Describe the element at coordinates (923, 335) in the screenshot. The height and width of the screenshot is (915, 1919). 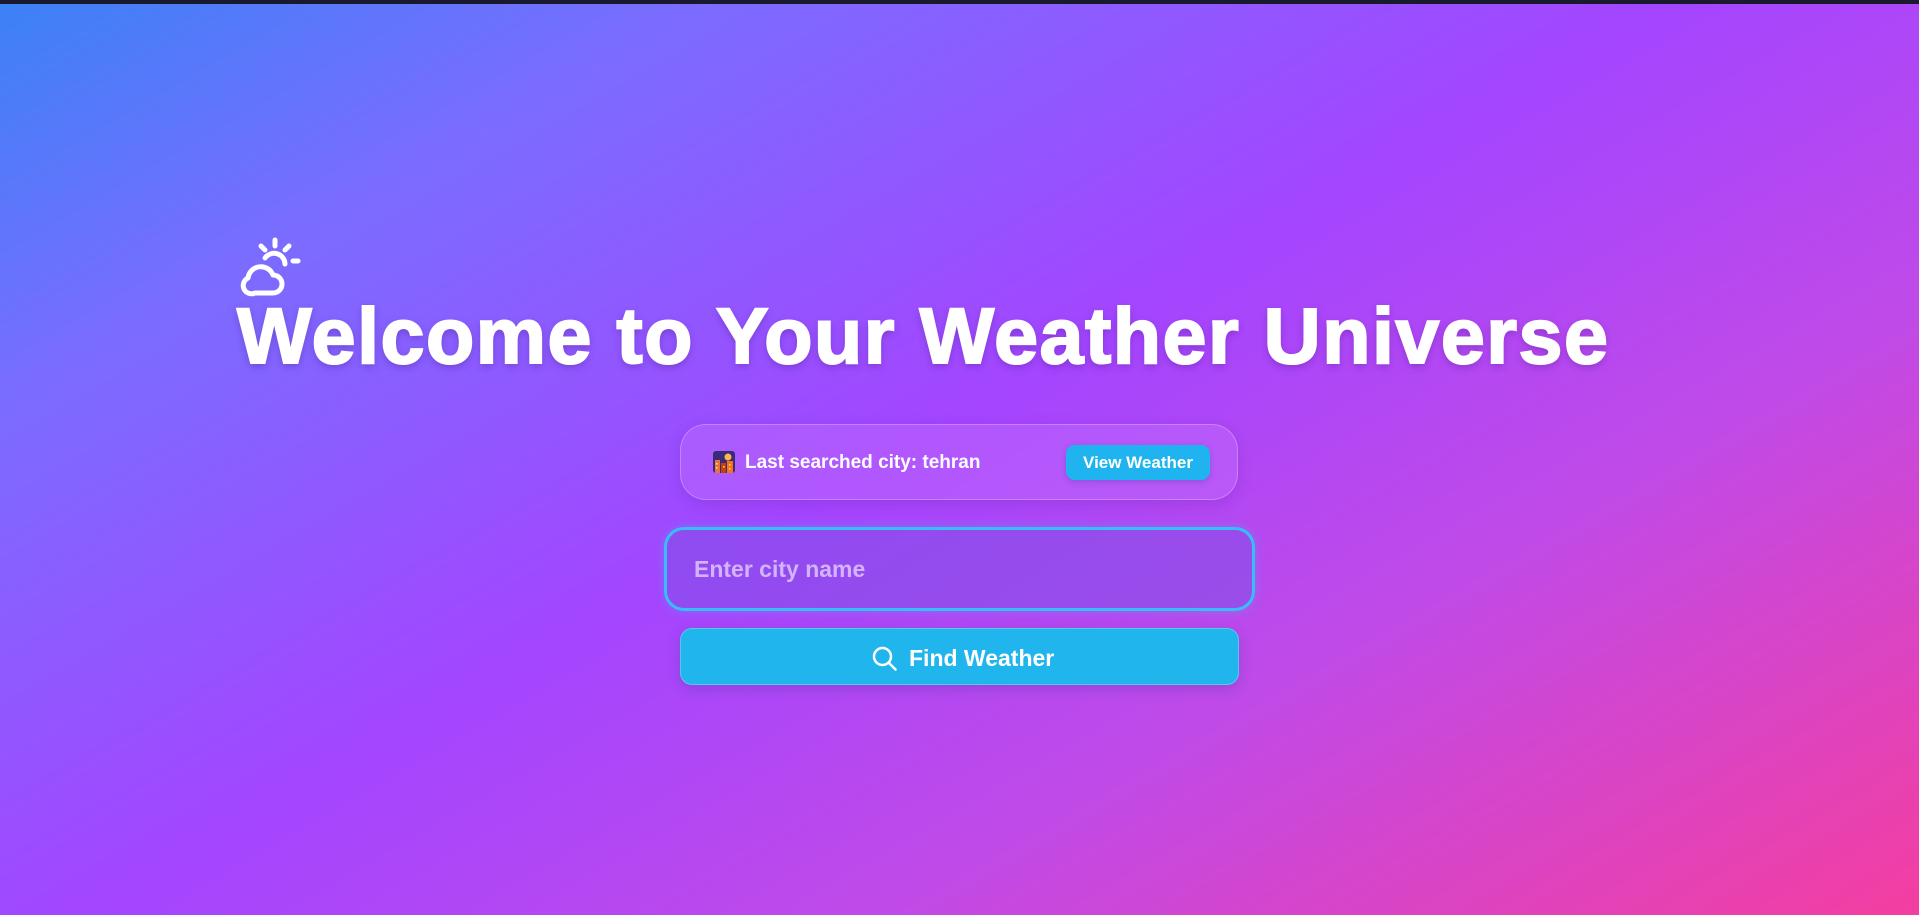
I see `page-title: Welcome to Your Weather Universe` at that location.